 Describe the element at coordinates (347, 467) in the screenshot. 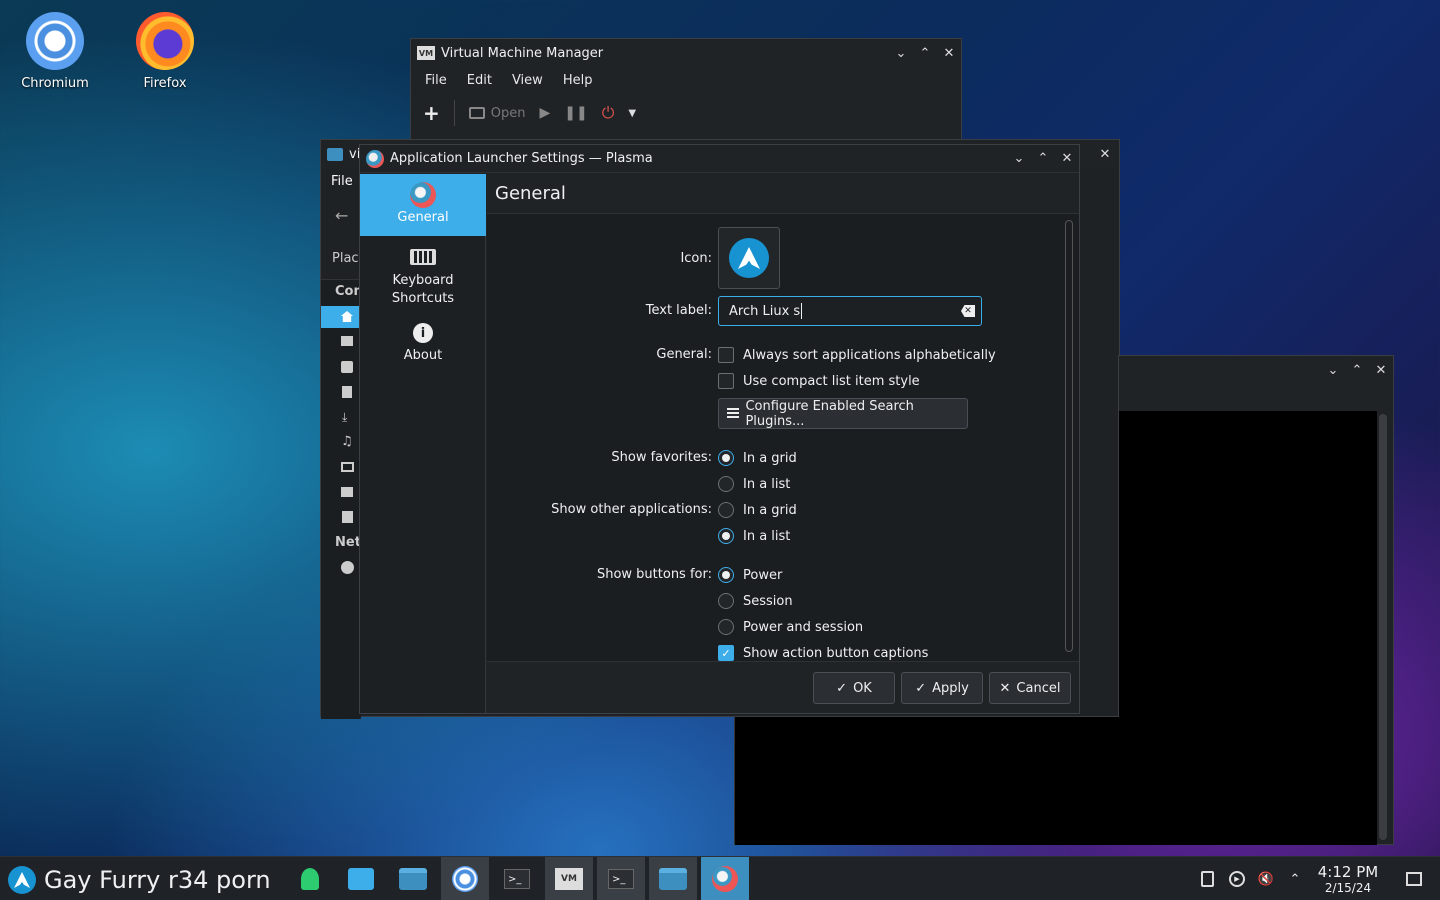

I see `pictures-icon` at that location.